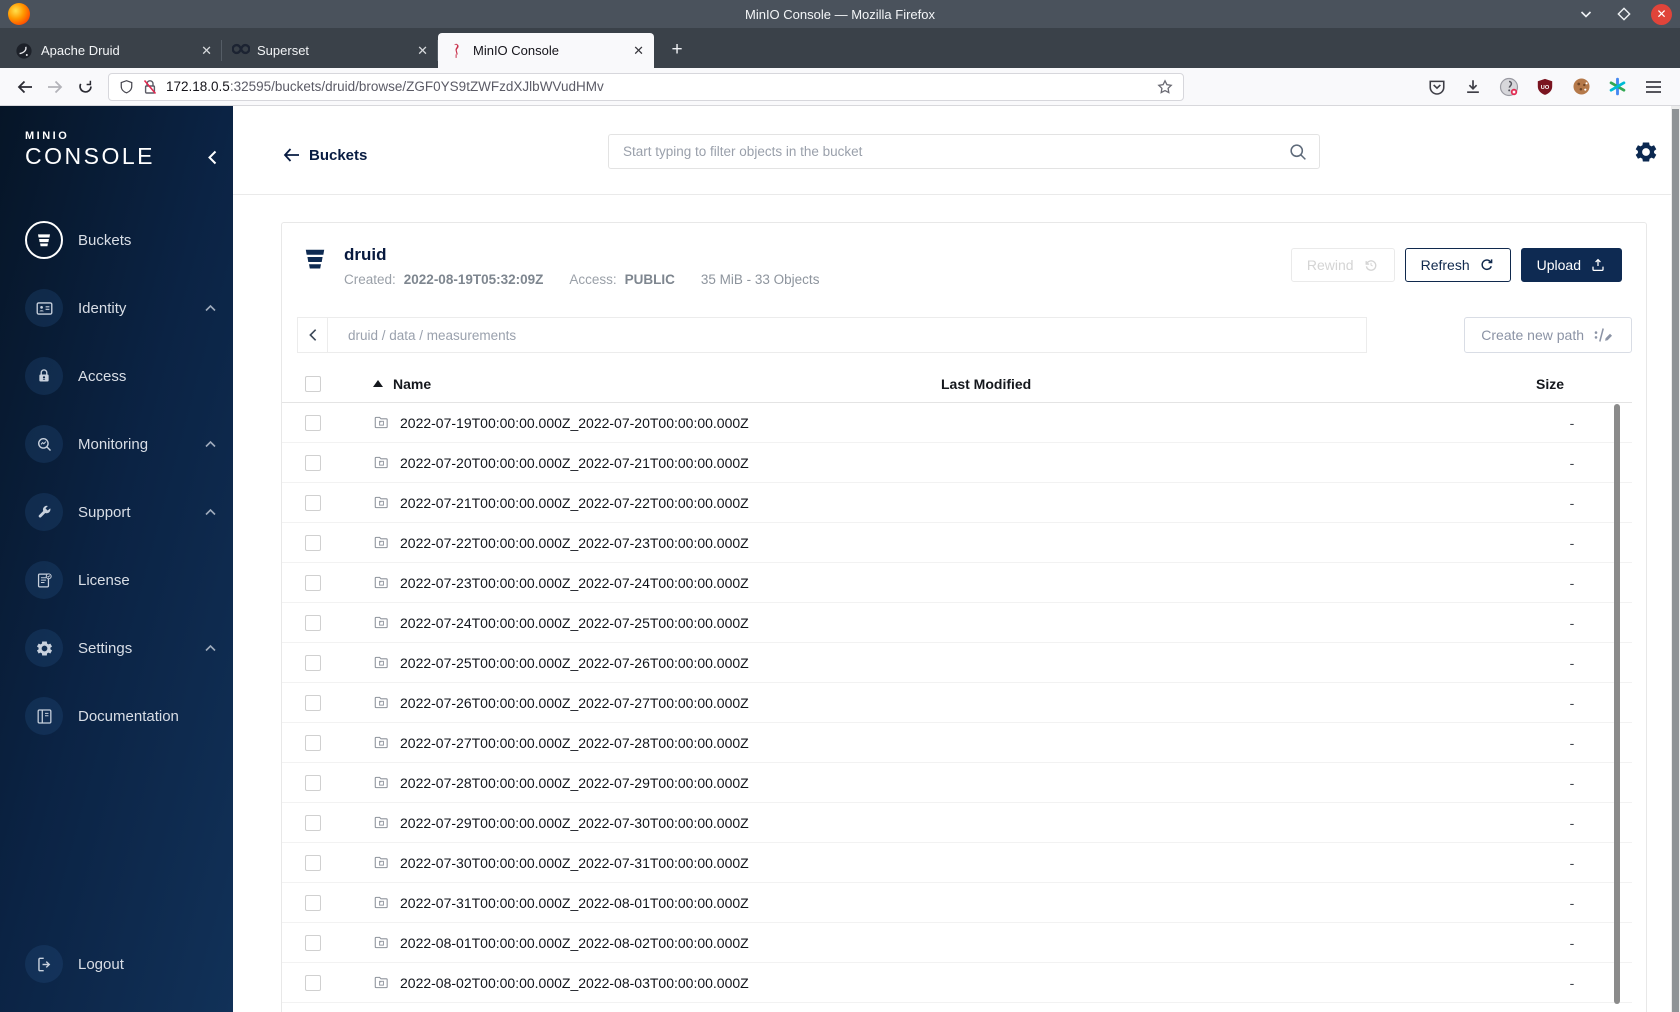  What do you see at coordinates (1457, 265) in the screenshot?
I see `refresh-button: Refresh` at bounding box center [1457, 265].